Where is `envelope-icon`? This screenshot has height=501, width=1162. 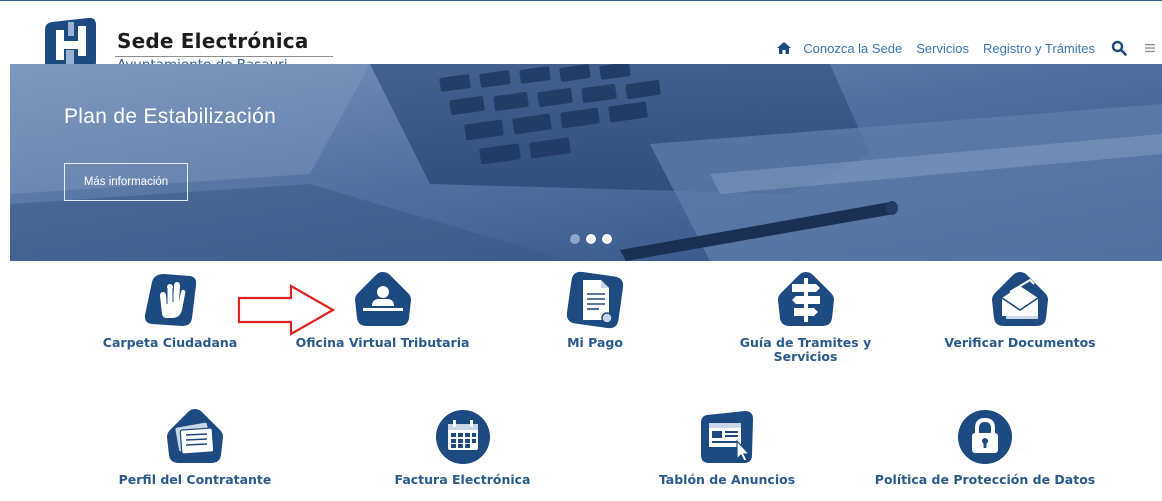
envelope-icon is located at coordinates (1020, 299).